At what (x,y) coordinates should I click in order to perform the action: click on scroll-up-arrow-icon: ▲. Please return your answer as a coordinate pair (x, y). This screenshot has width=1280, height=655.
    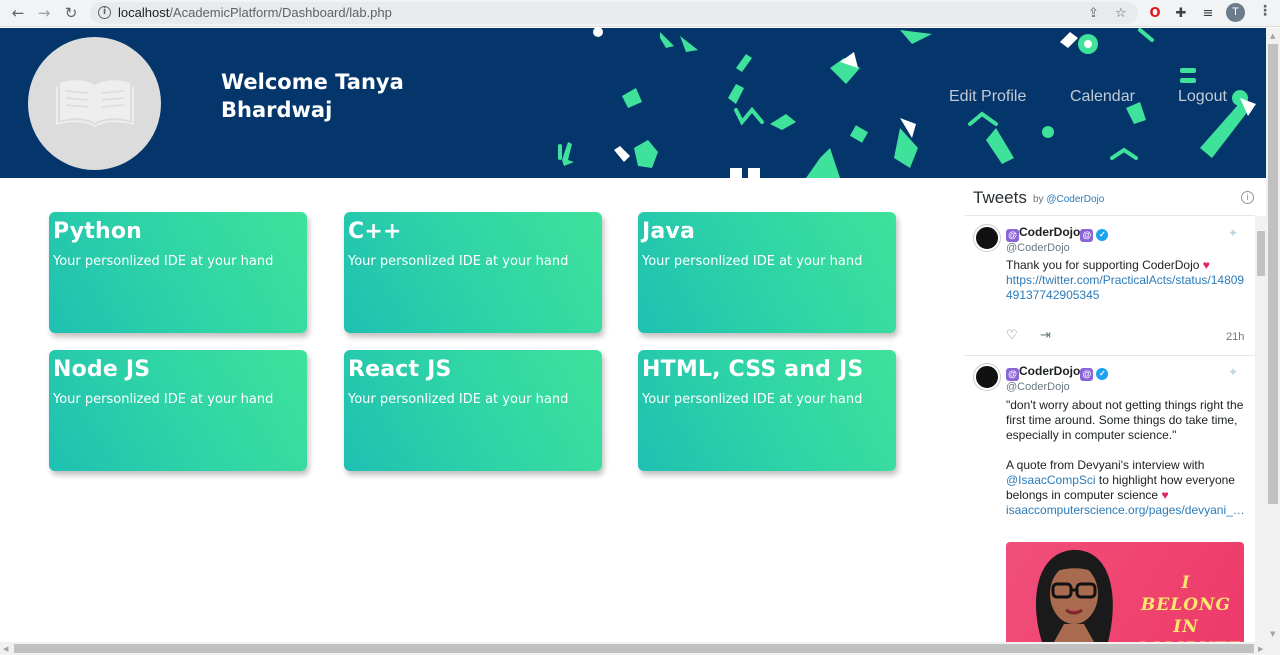
    Looking at the image, I should click on (1272, 36).